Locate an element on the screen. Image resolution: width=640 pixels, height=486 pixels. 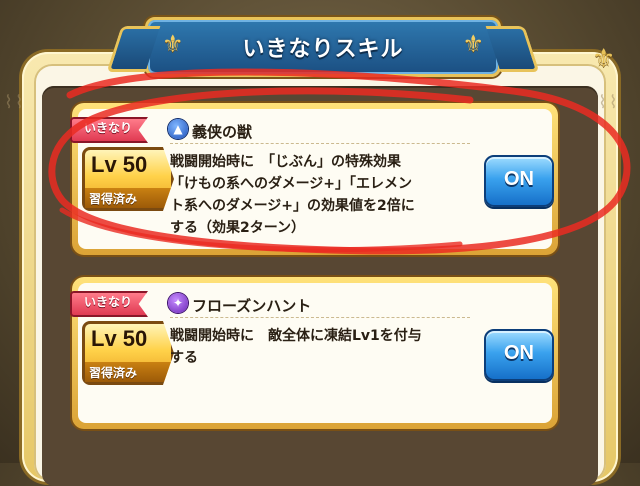
title-banner: ⚜ ⚜ いきなりスキル is located at coordinates (323, 47).